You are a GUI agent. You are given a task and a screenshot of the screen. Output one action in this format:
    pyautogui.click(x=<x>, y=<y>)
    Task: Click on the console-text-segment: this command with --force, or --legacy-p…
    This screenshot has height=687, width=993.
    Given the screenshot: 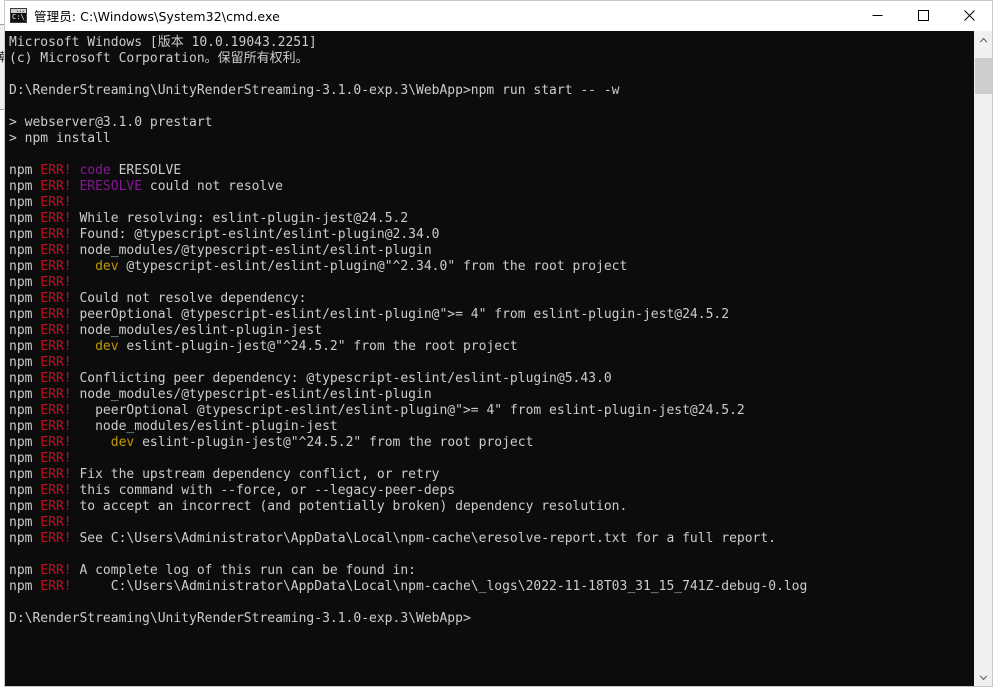 What is the action you would take?
    pyautogui.click(x=263, y=490)
    